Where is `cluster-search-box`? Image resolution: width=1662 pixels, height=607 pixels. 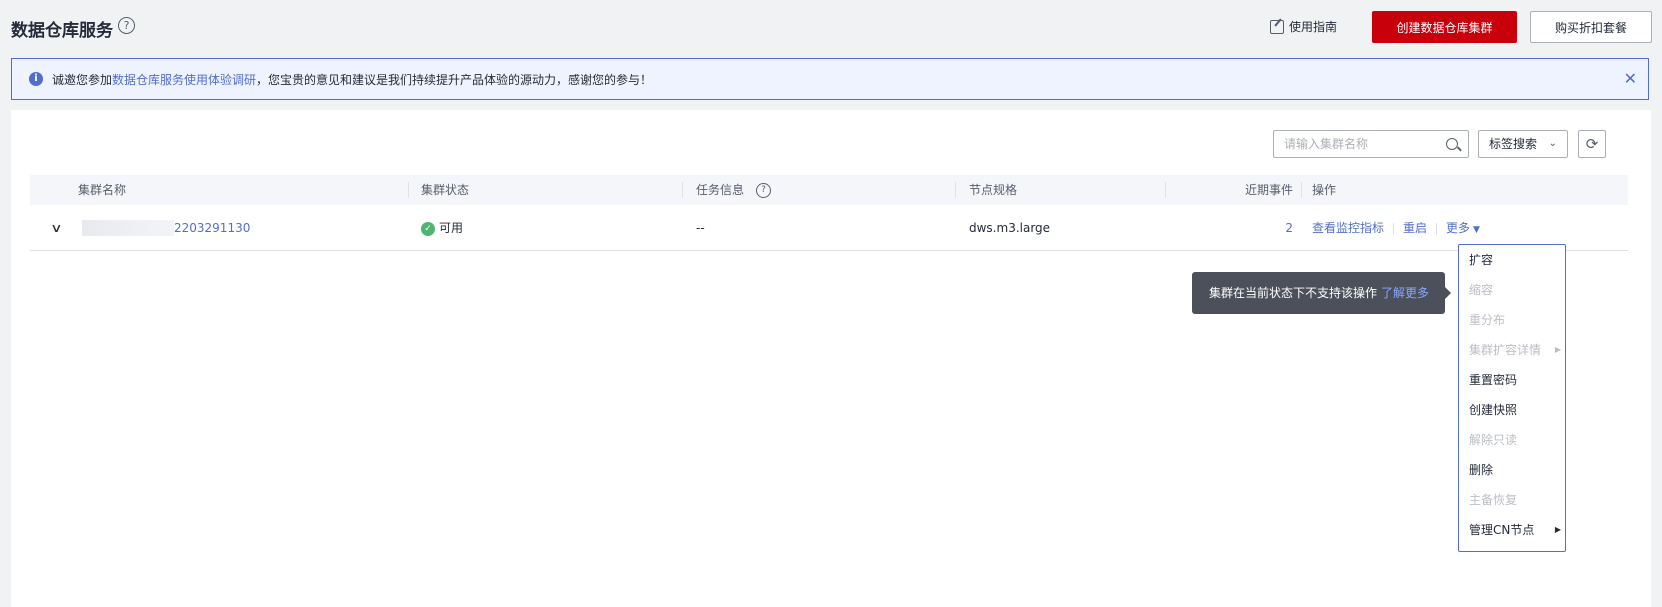 cluster-search-box is located at coordinates (1371, 144).